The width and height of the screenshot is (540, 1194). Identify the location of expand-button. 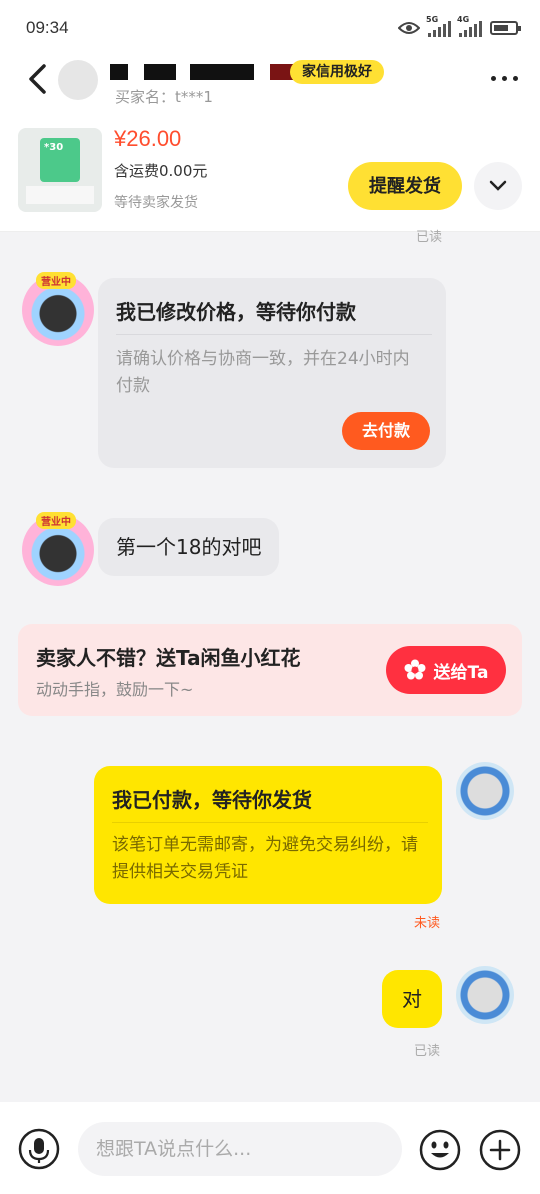
(498, 186).